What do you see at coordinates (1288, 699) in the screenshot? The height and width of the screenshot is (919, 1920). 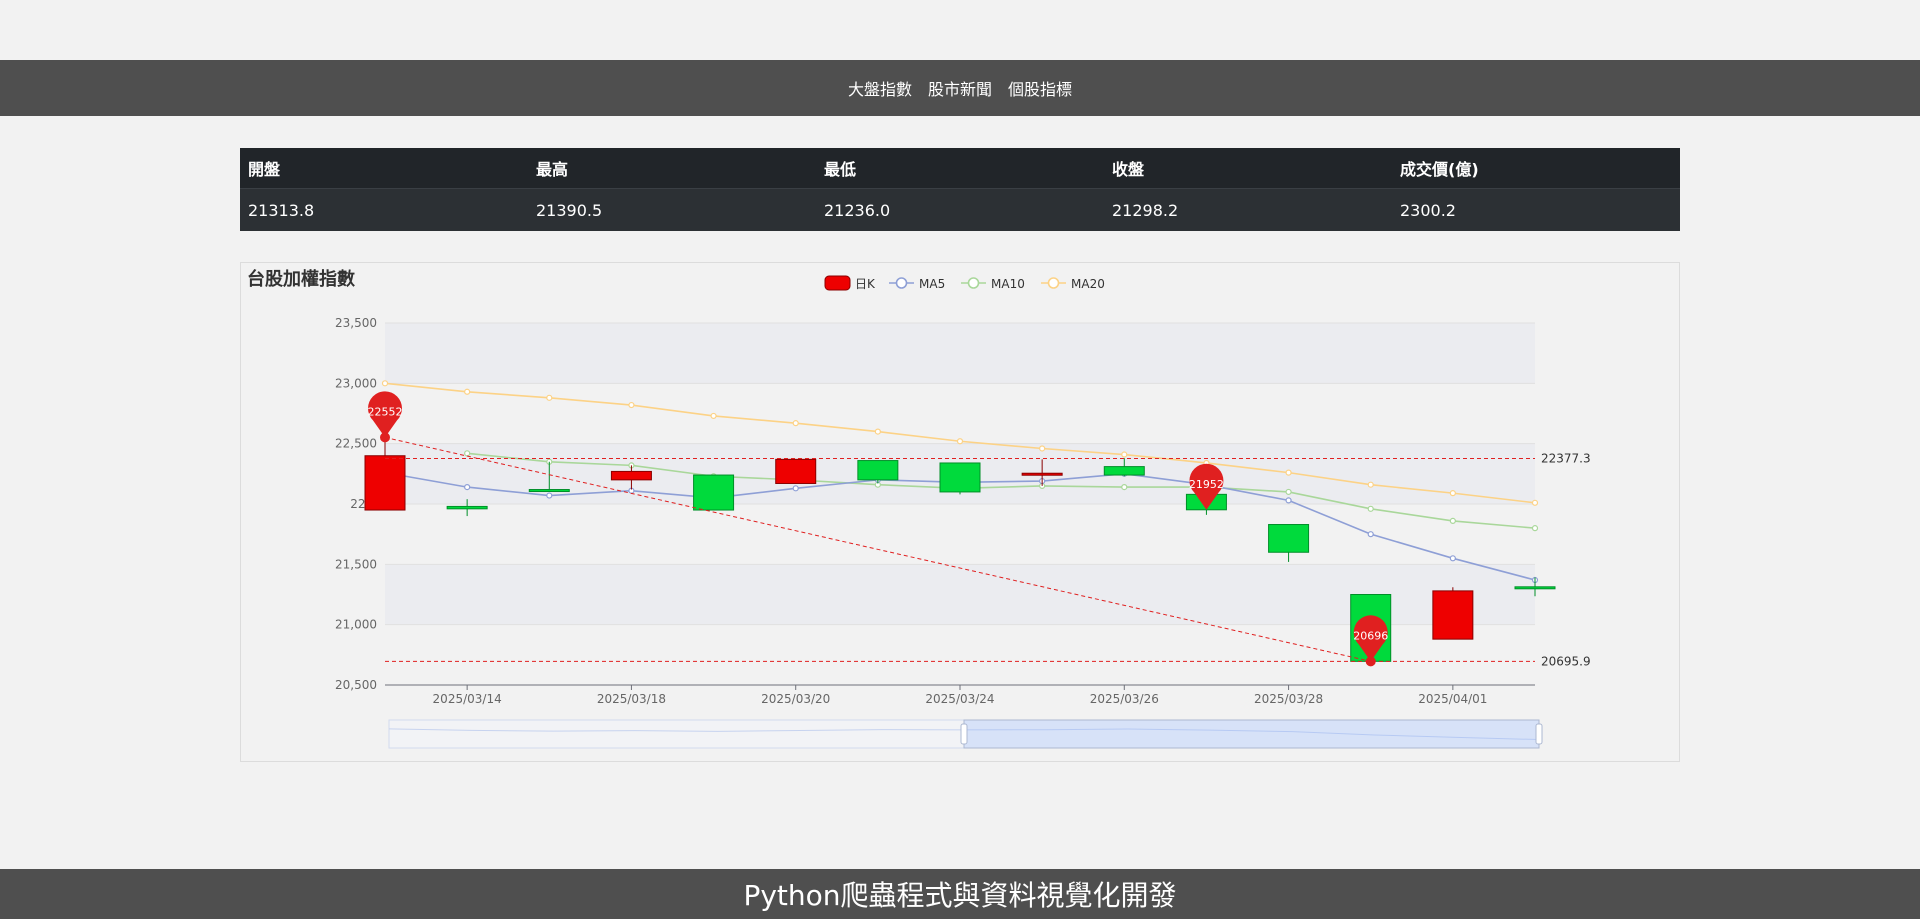 I see `x-tick-label: 2025/03/28` at bounding box center [1288, 699].